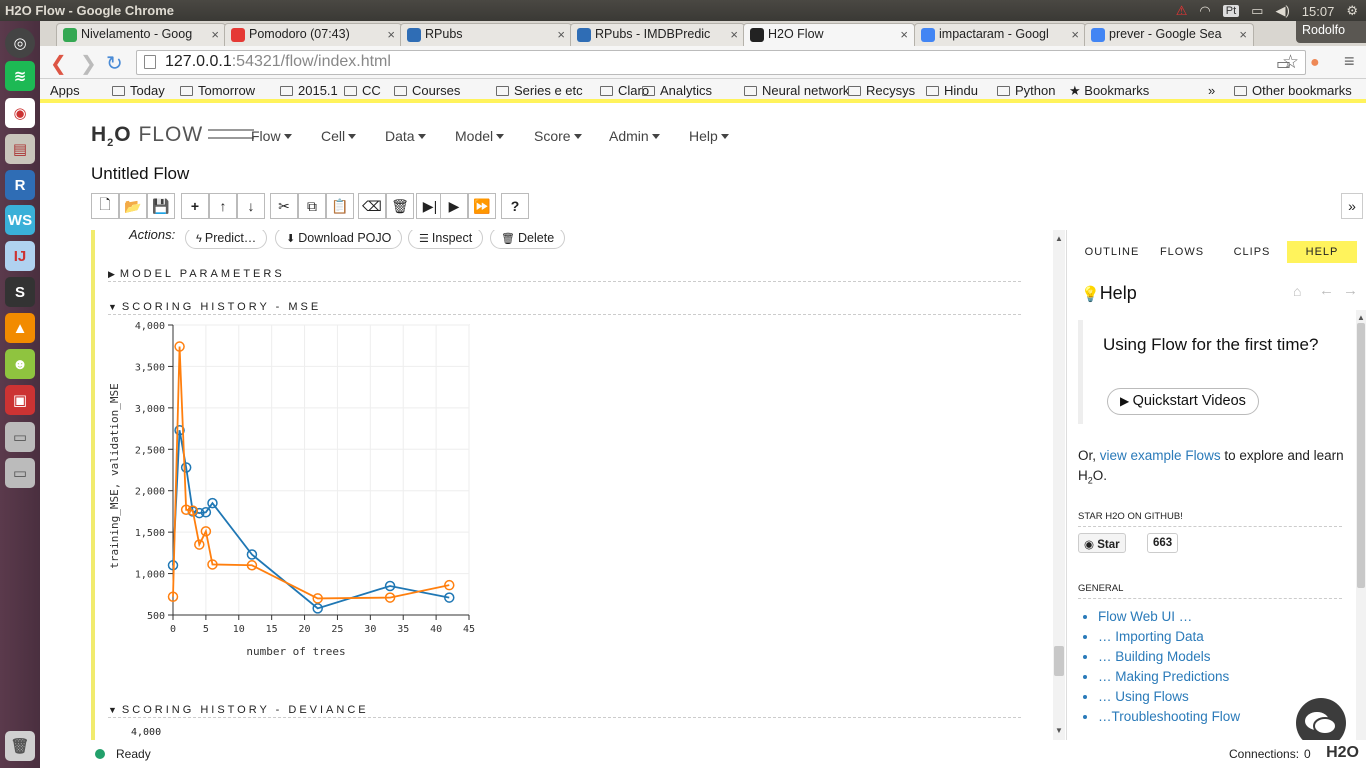  Describe the element at coordinates (105, 206) in the screenshot. I see `new-flow-button: 🗋` at that location.